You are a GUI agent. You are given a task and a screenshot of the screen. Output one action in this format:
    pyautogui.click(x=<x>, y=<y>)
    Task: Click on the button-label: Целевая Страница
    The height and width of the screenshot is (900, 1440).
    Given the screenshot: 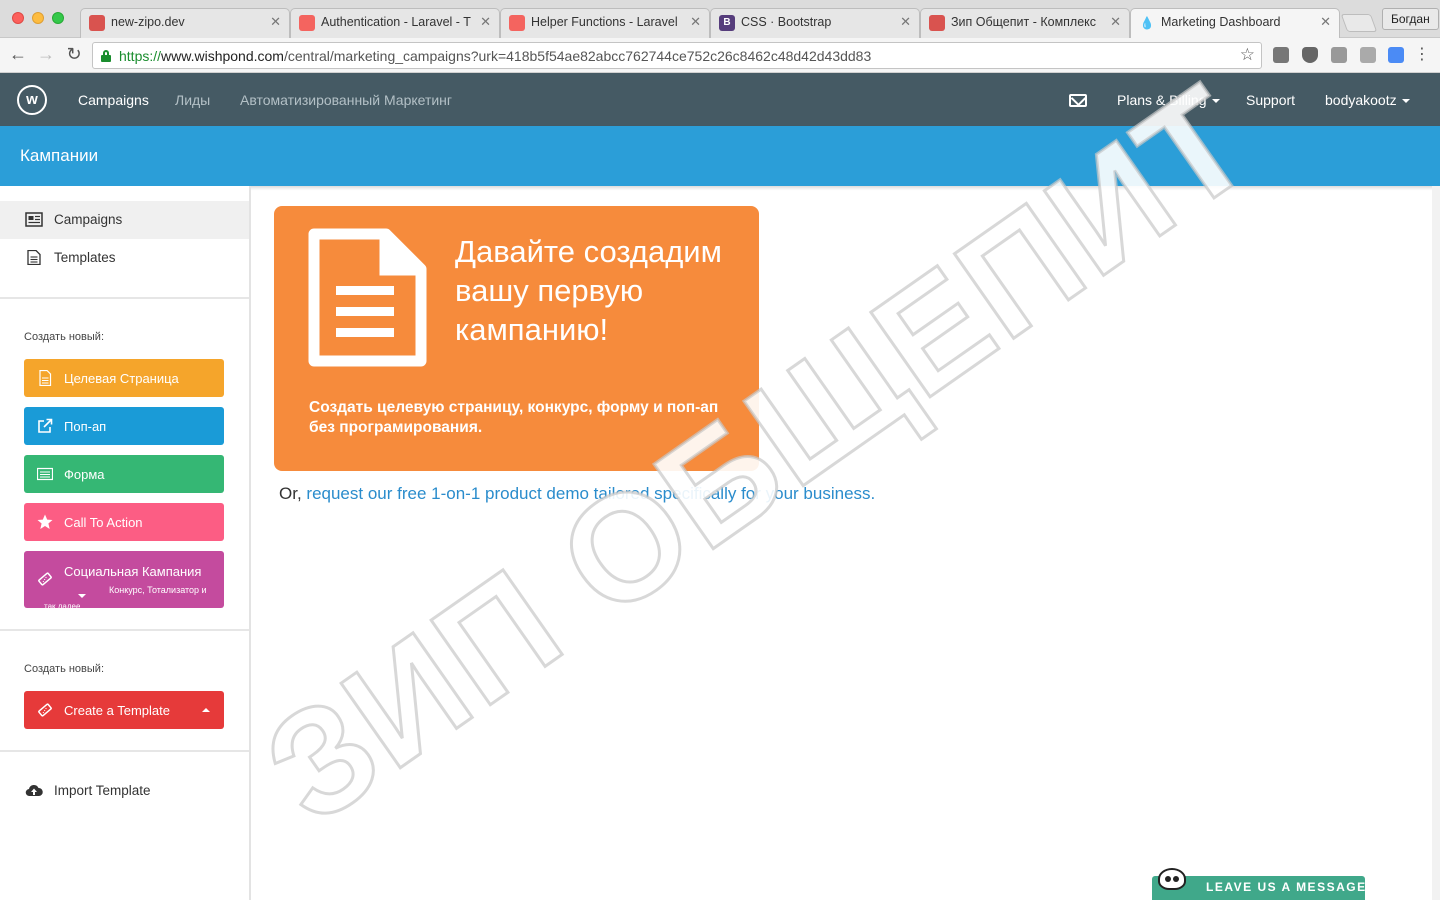 What is the action you would take?
    pyautogui.click(x=121, y=378)
    